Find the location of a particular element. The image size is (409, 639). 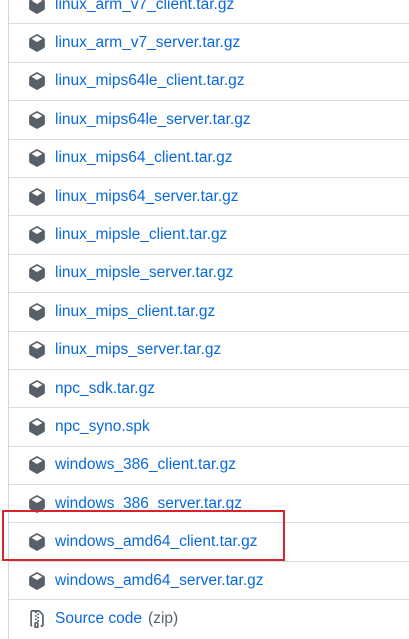

asset-row: linux_mips64le_server.tar.gz is located at coordinates (209, 120).